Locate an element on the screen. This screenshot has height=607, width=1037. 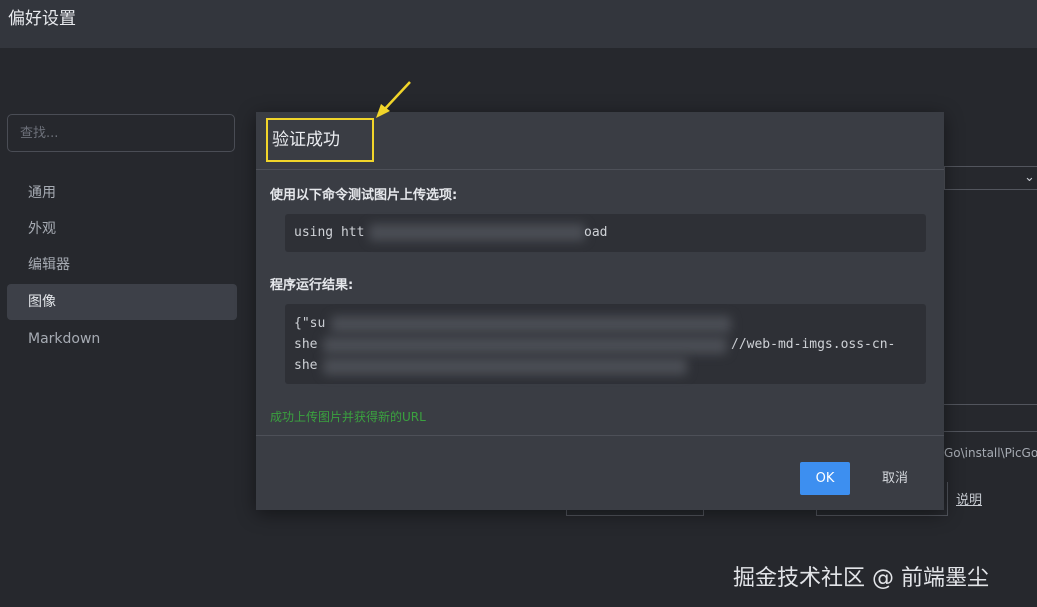
ok-button: OK is located at coordinates (825, 478).